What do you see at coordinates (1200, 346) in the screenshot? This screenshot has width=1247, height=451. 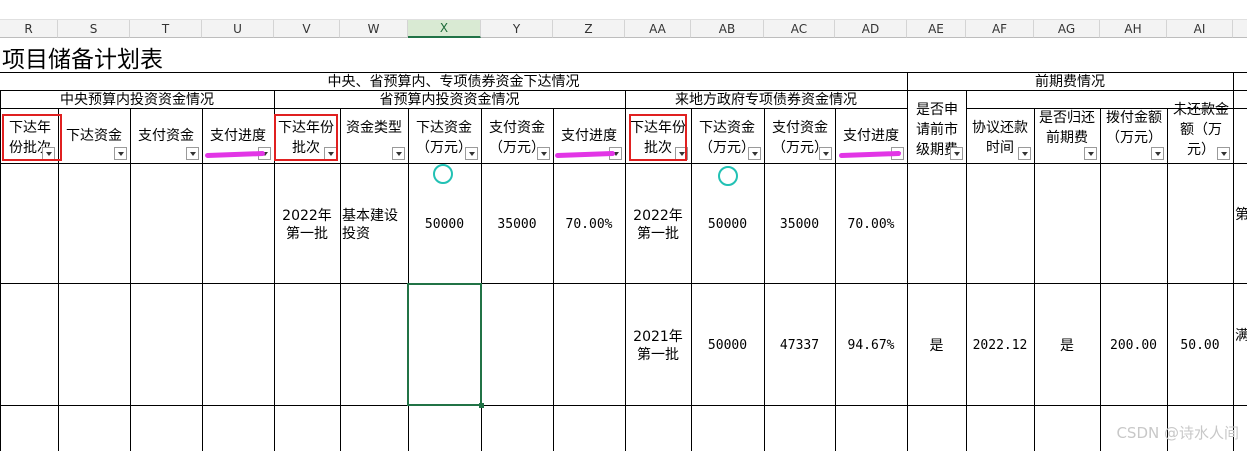 I see `cell-AI-row2: 50.00` at bounding box center [1200, 346].